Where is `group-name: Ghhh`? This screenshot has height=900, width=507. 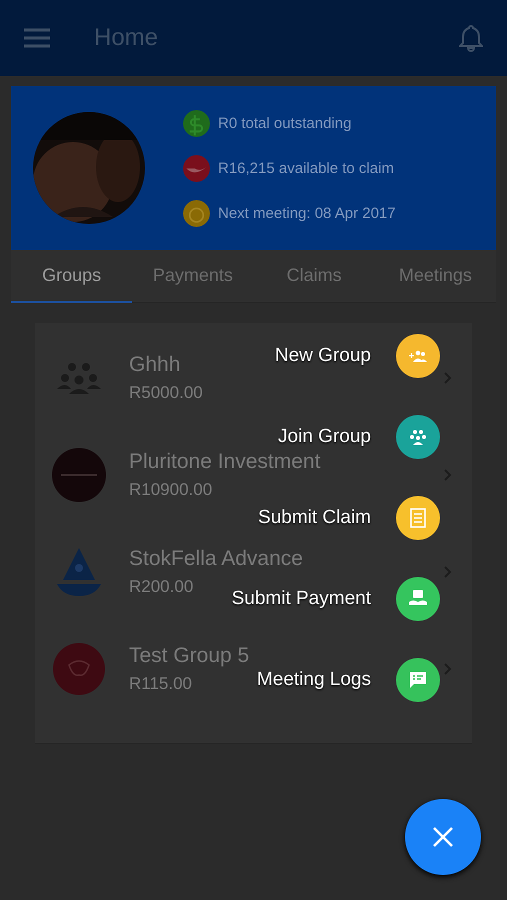
group-name: Ghhh is located at coordinates (154, 364).